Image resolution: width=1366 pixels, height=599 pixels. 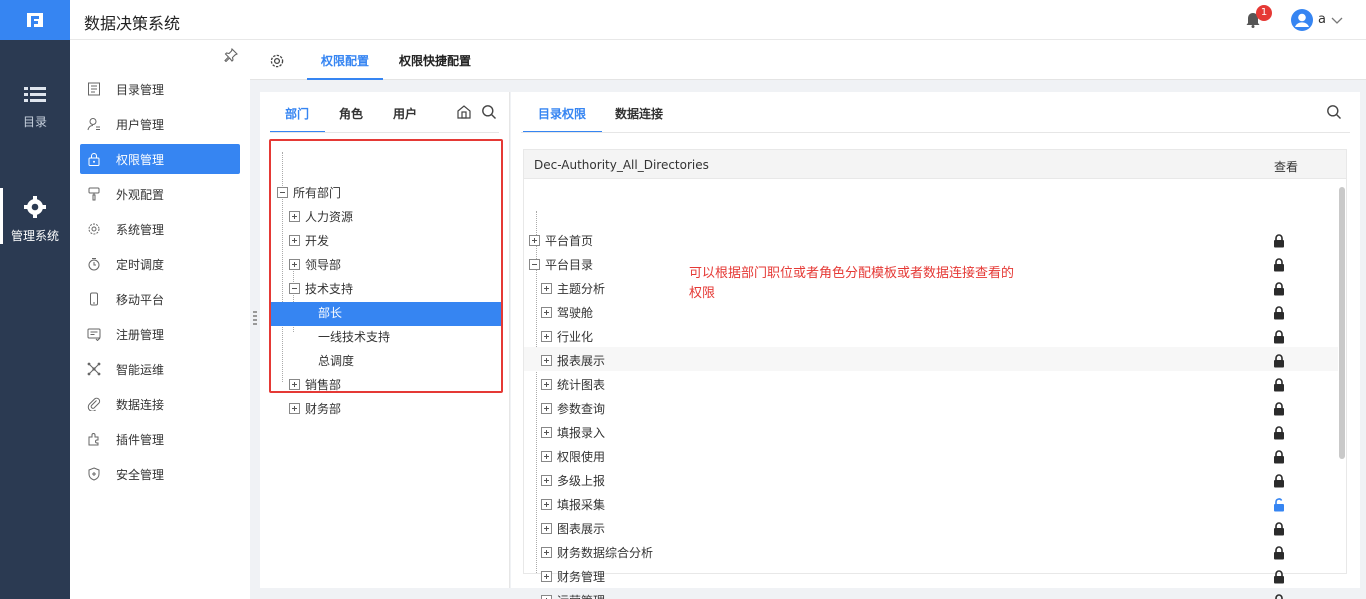 What do you see at coordinates (1342, 323) in the screenshot?
I see `vertical-scrollbar` at bounding box center [1342, 323].